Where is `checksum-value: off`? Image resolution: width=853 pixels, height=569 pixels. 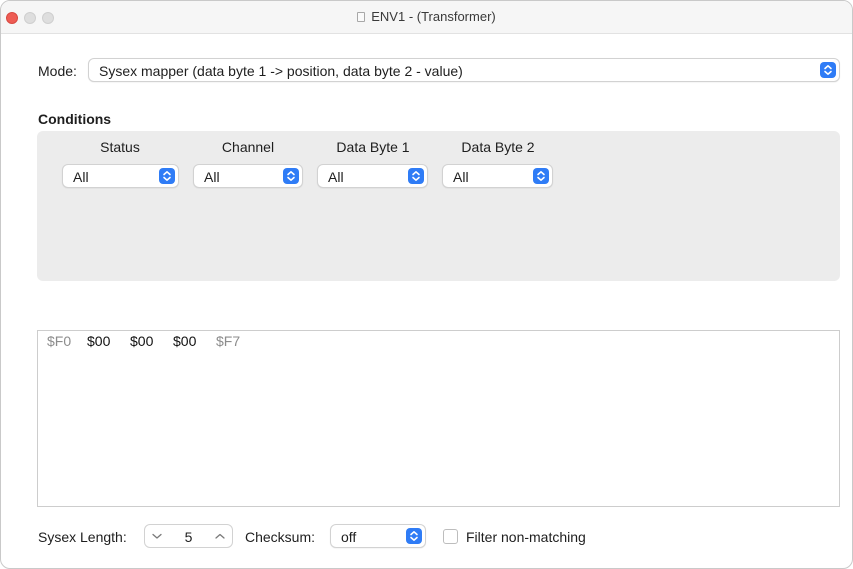
checksum-value: off is located at coordinates (349, 537).